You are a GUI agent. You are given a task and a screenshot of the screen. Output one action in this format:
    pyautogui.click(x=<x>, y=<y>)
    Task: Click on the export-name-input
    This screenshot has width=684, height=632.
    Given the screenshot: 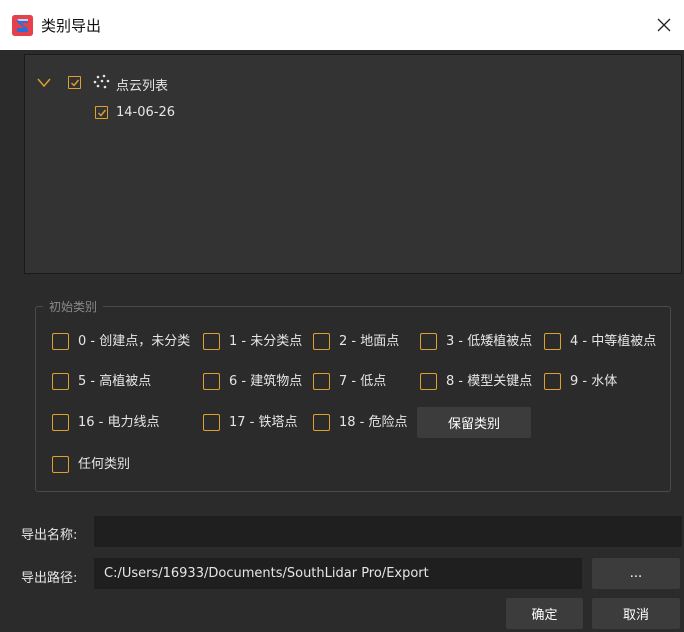 What is the action you would take?
    pyautogui.click(x=388, y=531)
    